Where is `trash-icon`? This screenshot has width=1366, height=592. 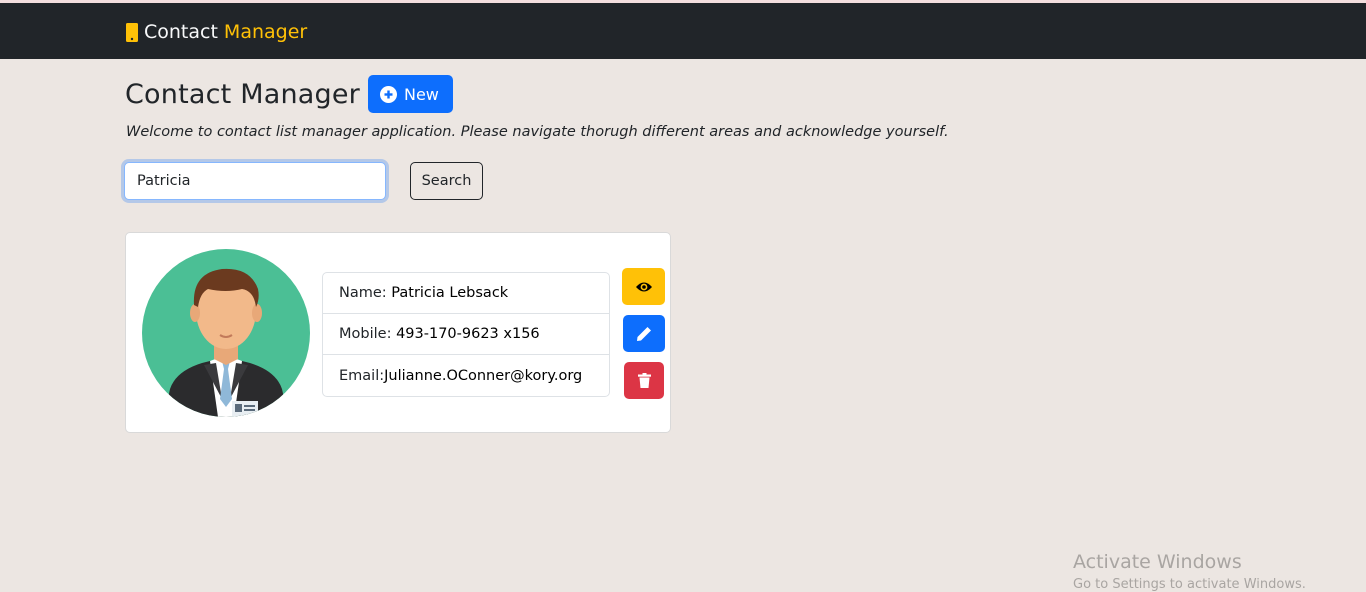 trash-icon is located at coordinates (644, 380).